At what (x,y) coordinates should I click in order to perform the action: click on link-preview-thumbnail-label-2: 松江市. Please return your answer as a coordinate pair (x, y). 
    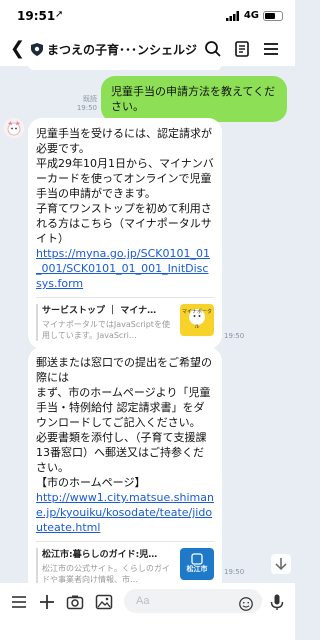
    Looking at the image, I should click on (197, 569).